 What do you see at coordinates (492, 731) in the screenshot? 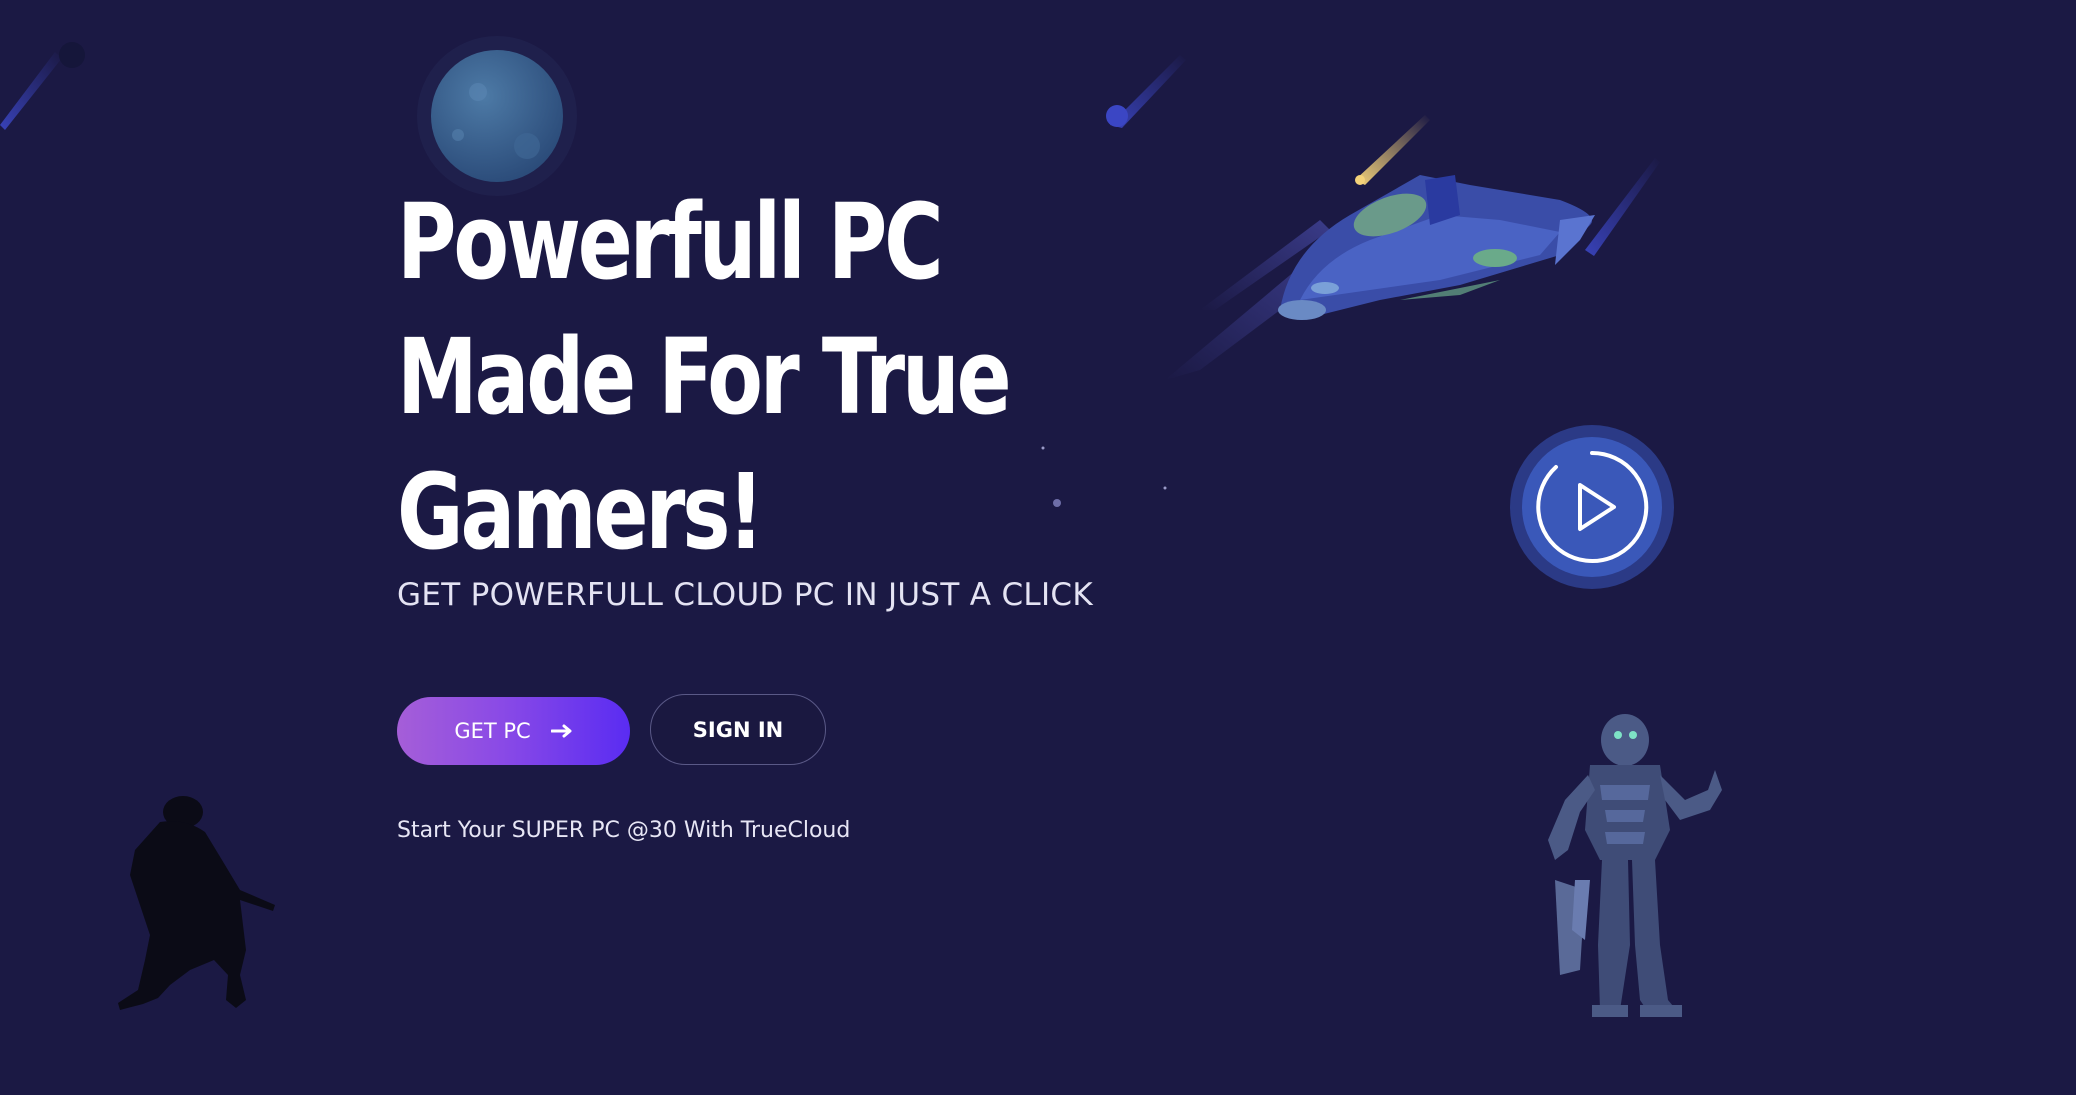
I see `get-pc-label: GET PC` at bounding box center [492, 731].